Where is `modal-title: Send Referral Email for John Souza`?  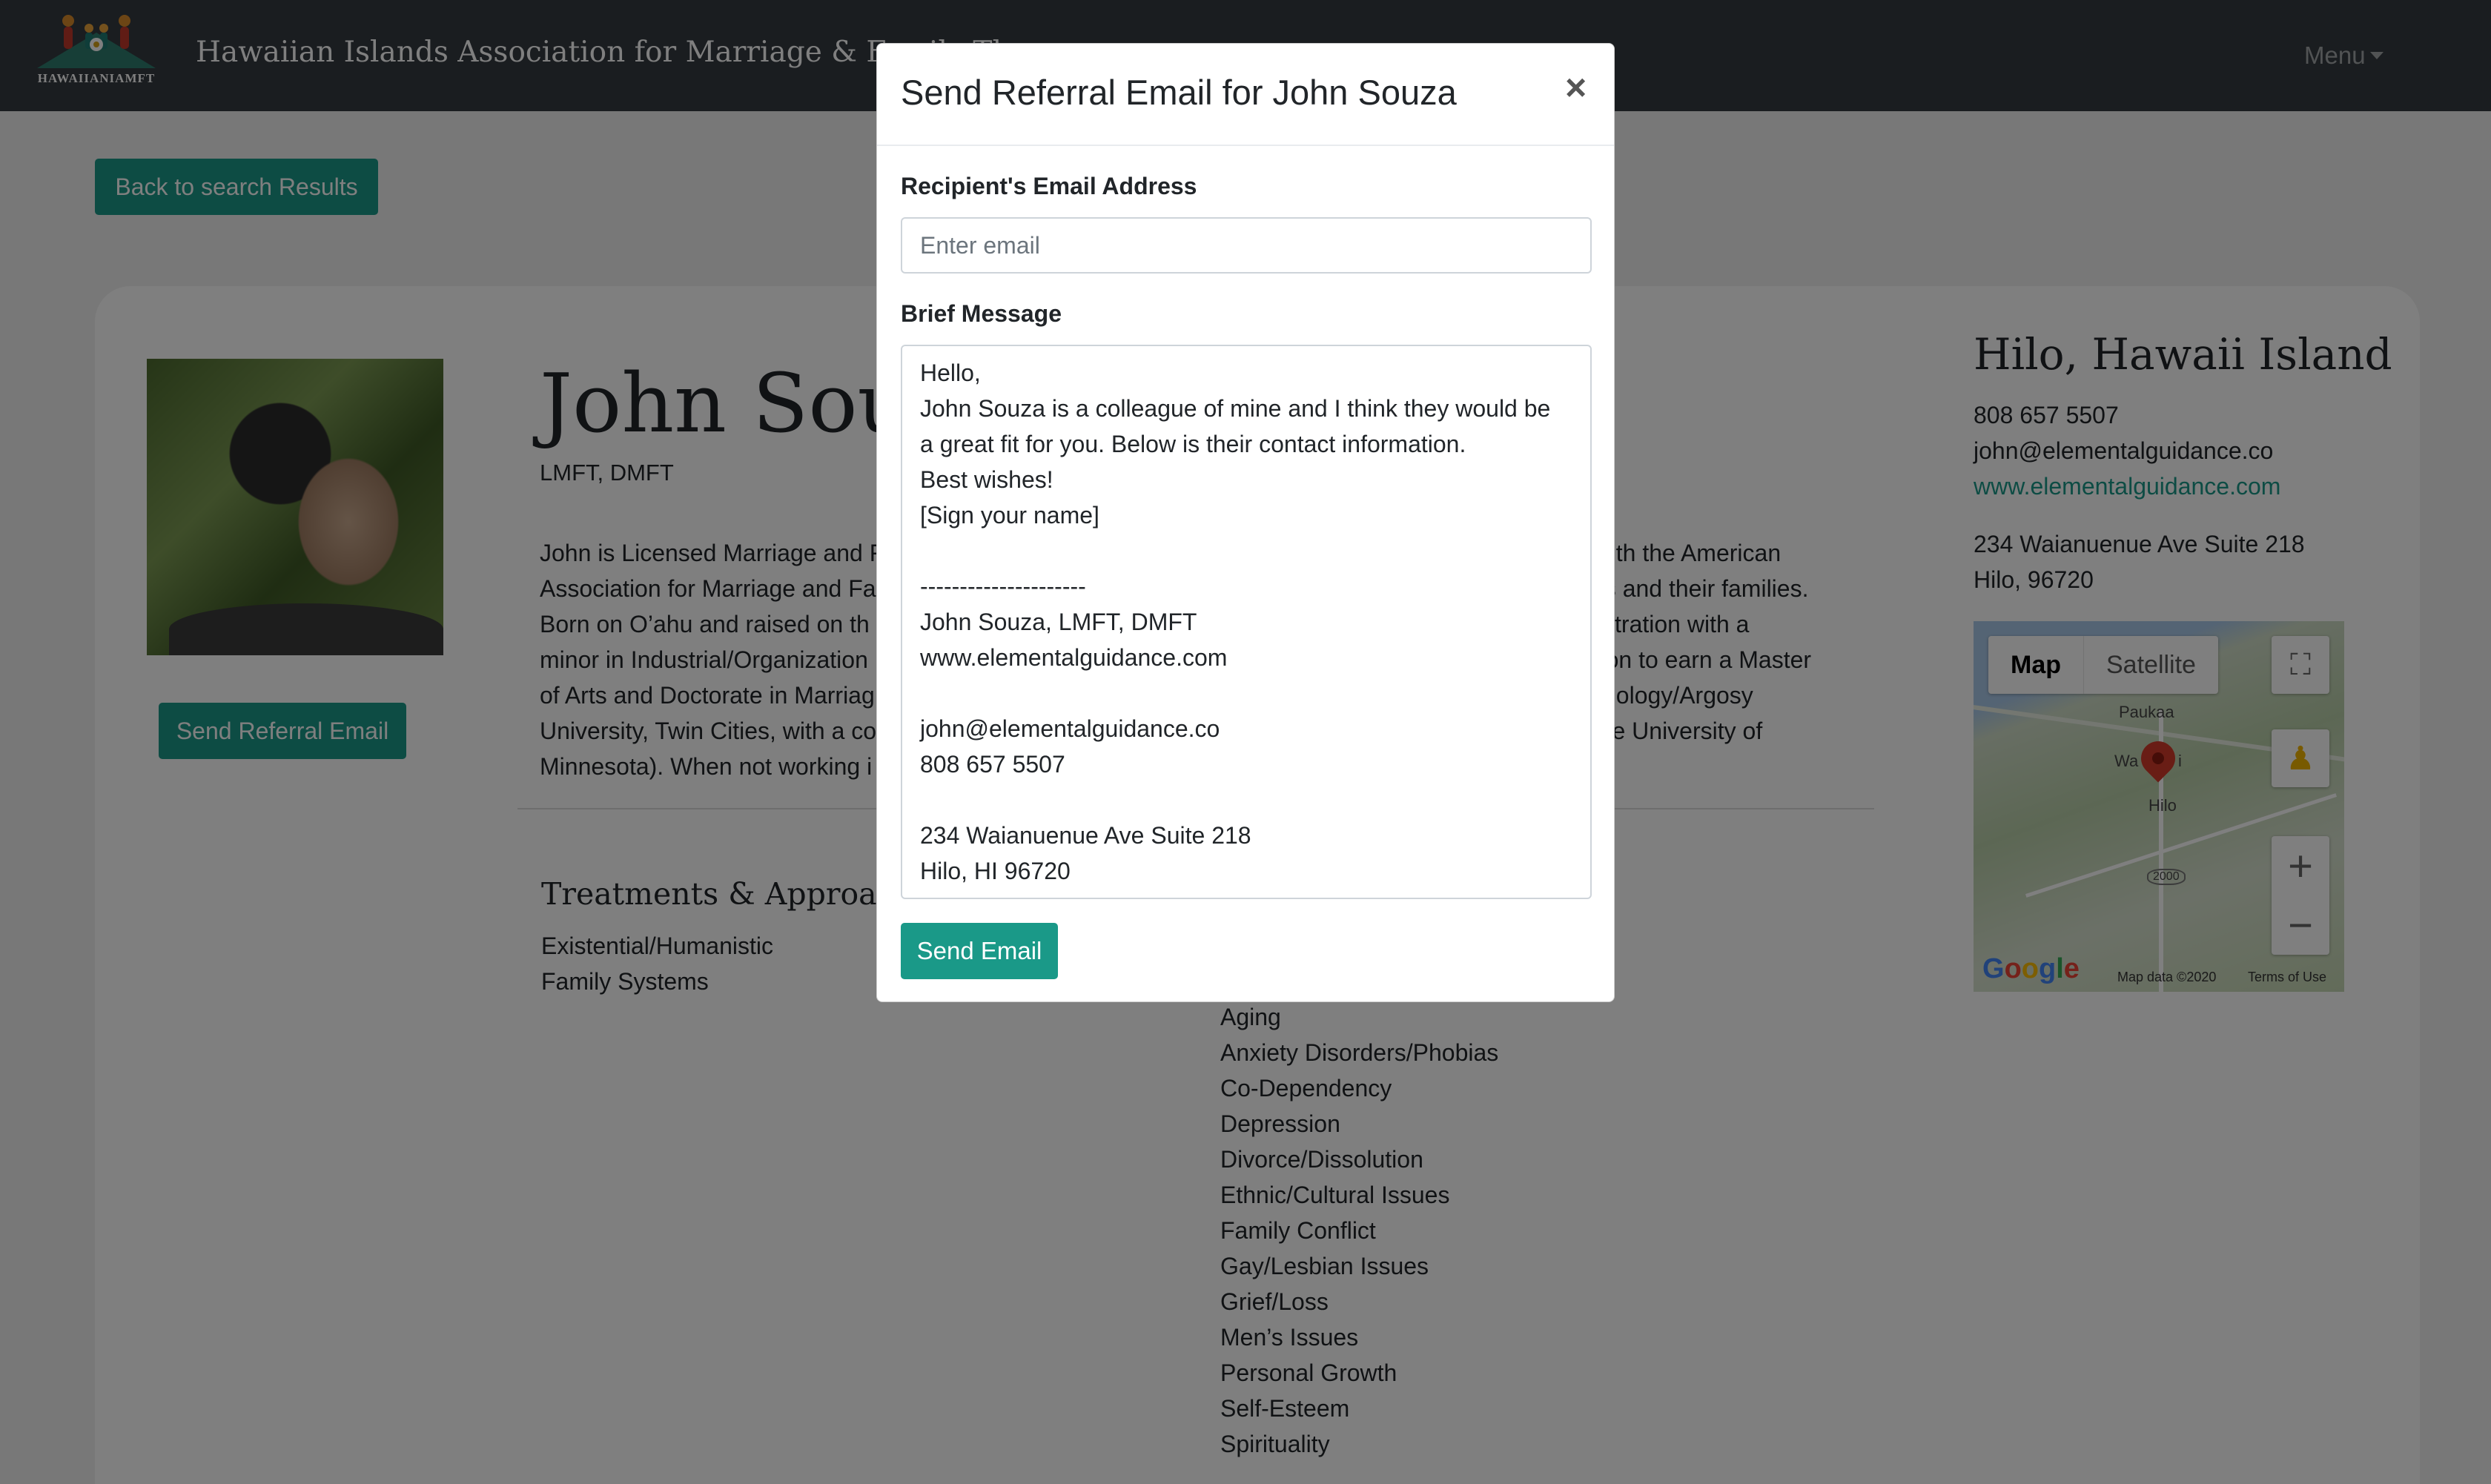 modal-title: Send Referral Email for John Souza is located at coordinates (1179, 92).